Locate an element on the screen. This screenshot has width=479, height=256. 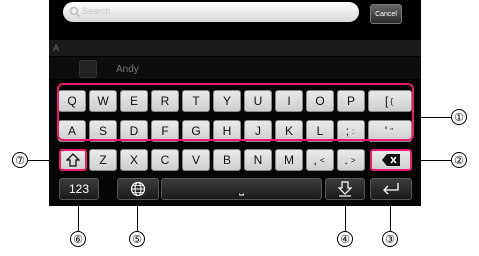
numbers-key: 123 is located at coordinates (79, 189).